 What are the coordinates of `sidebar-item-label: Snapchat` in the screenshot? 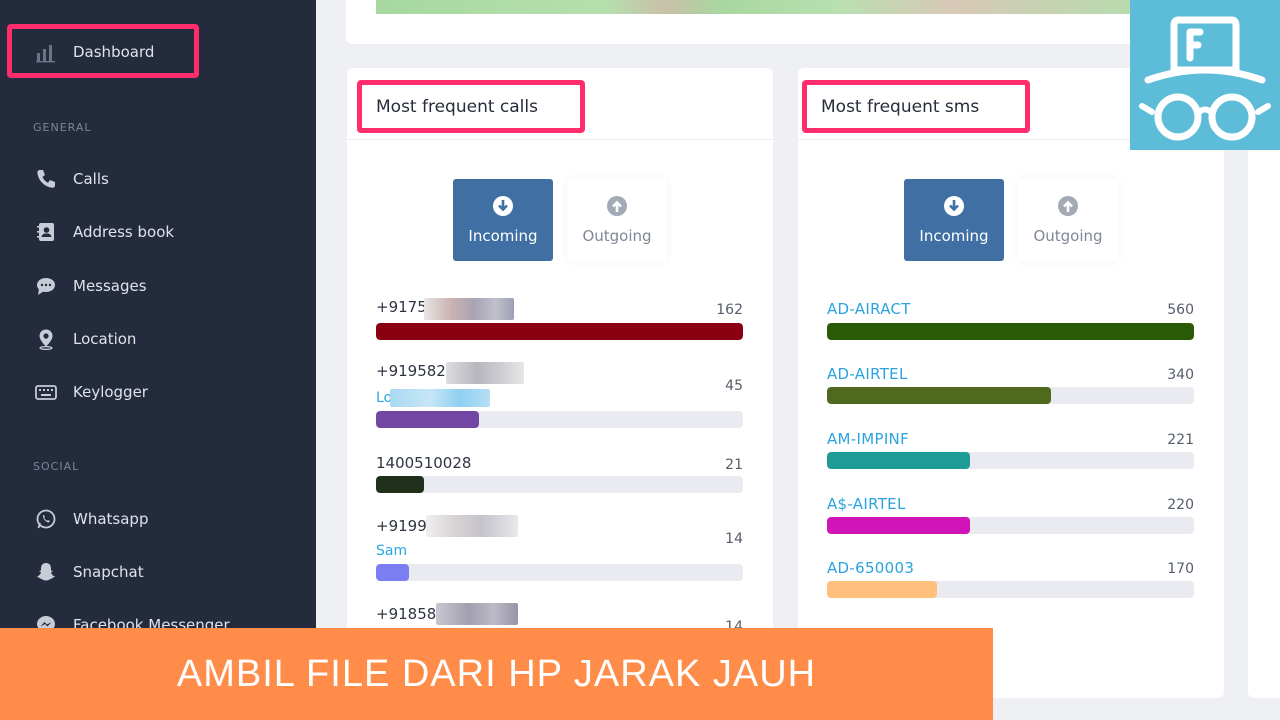 It's located at (108, 572).